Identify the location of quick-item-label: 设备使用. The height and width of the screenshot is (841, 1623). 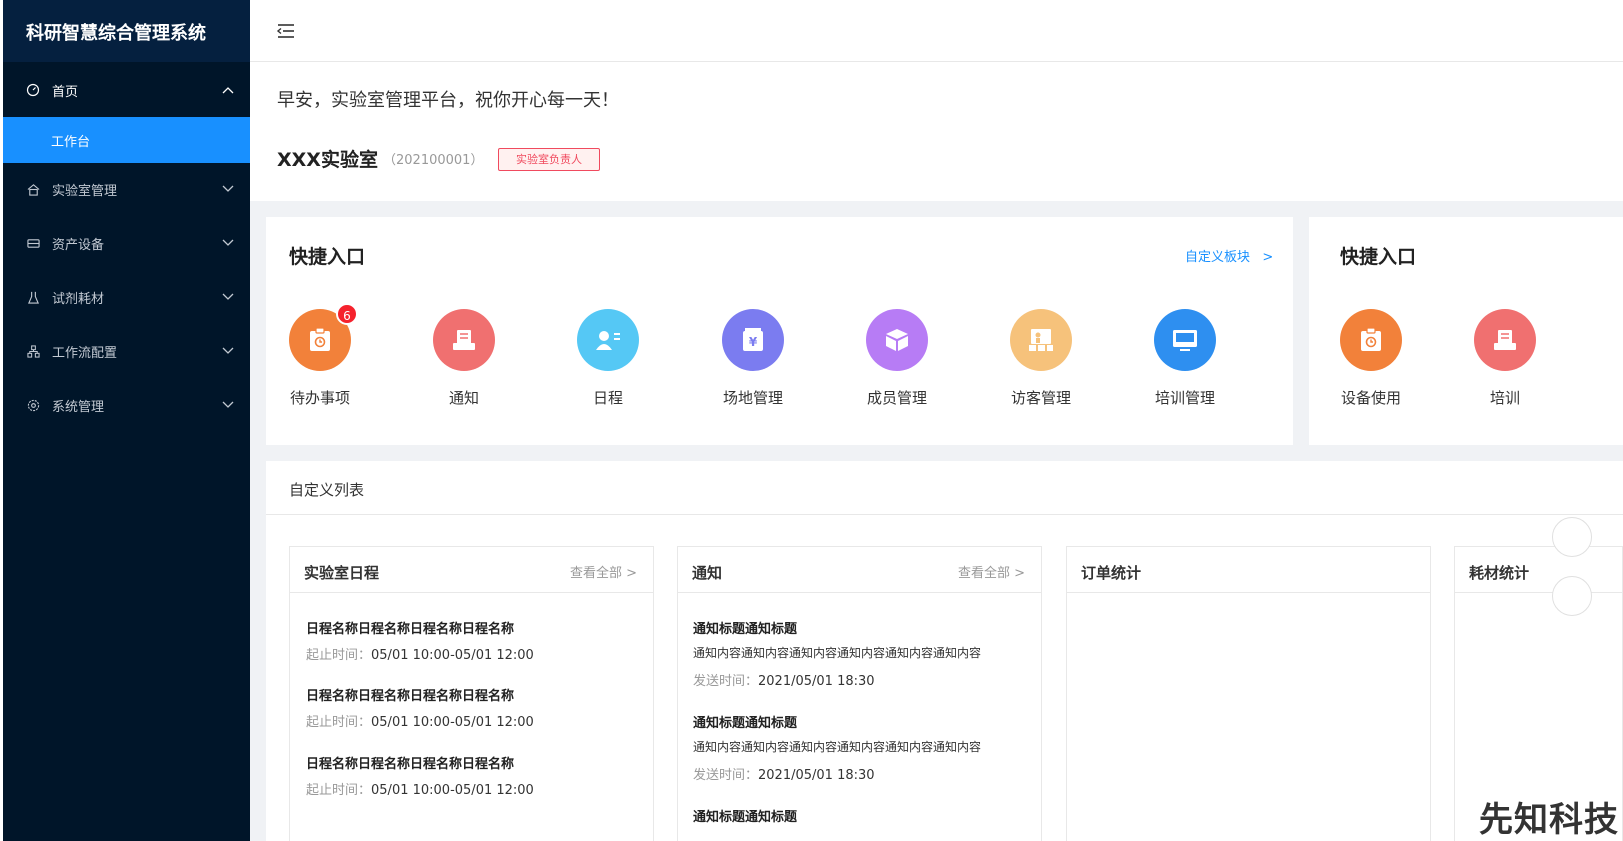
(1370, 398).